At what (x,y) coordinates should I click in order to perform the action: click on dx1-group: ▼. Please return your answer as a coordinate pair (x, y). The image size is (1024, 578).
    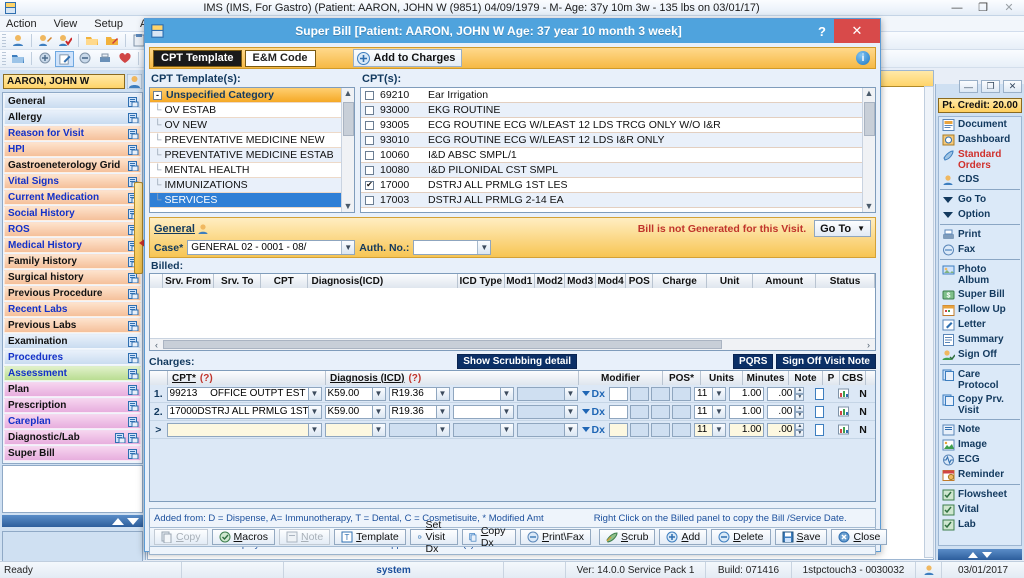
    Looking at the image, I should click on (355, 429).